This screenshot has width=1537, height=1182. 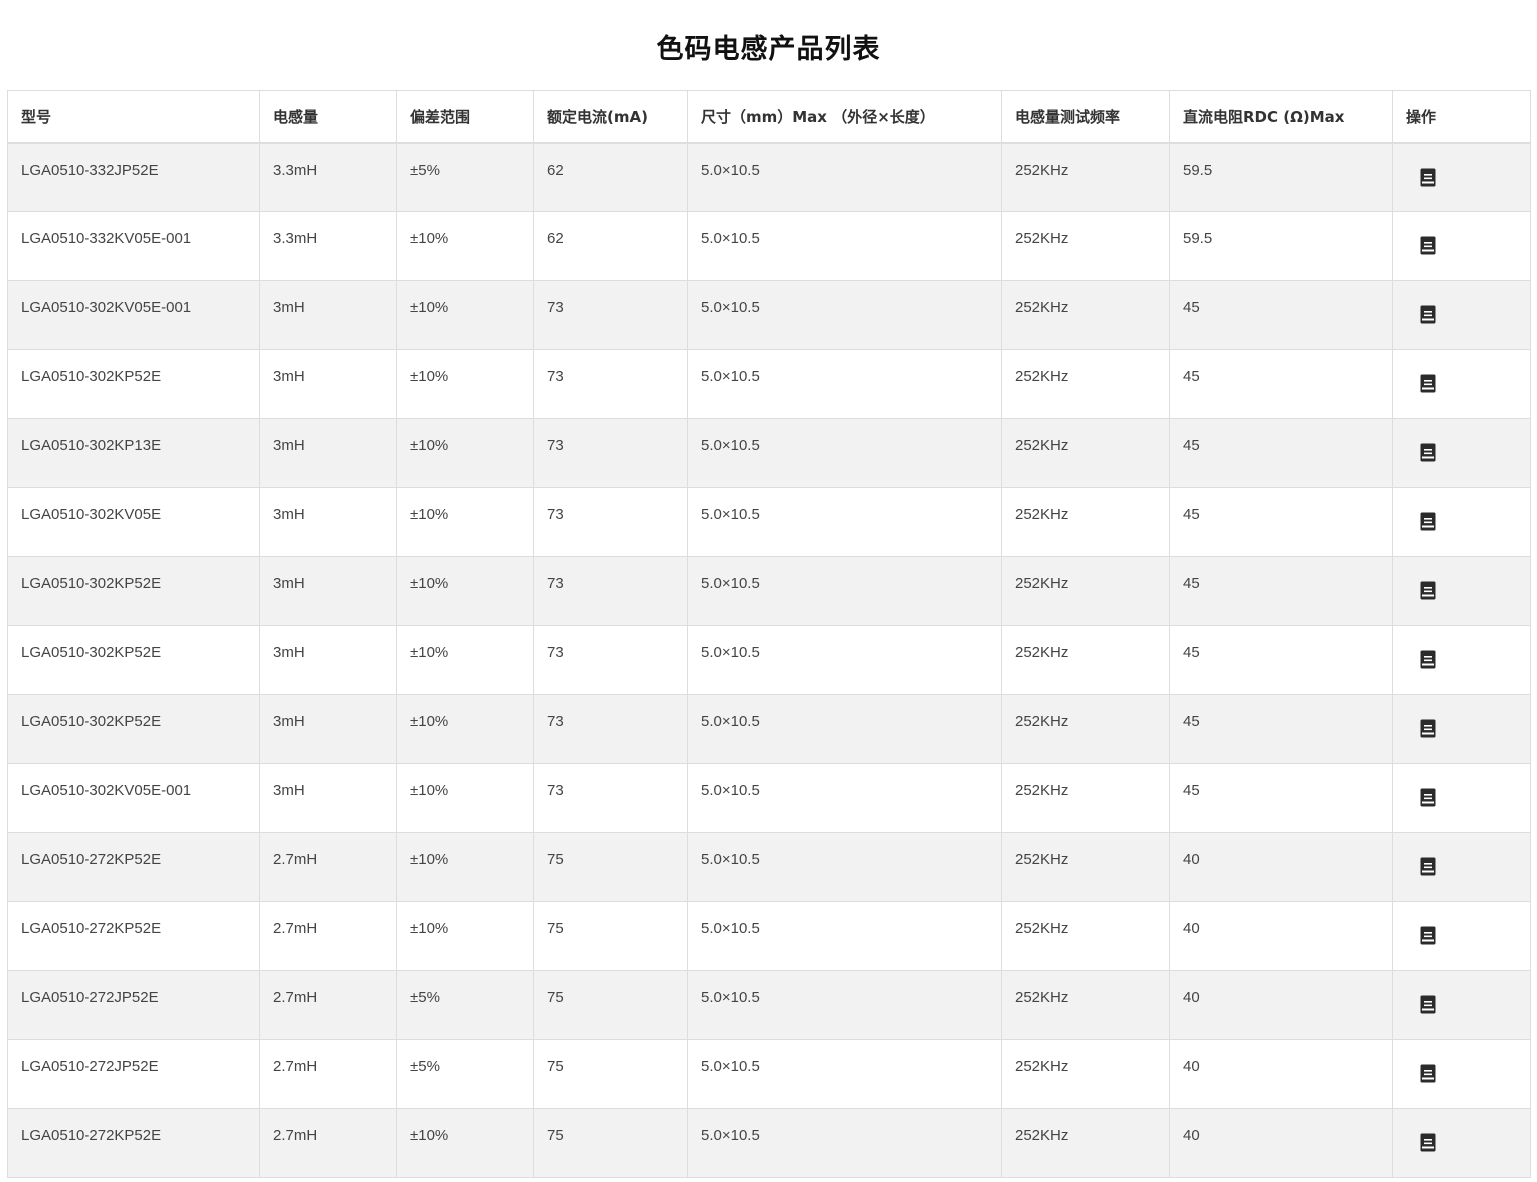 I want to click on cell-model: LGA0510-332JP52E, so click(x=133, y=177).